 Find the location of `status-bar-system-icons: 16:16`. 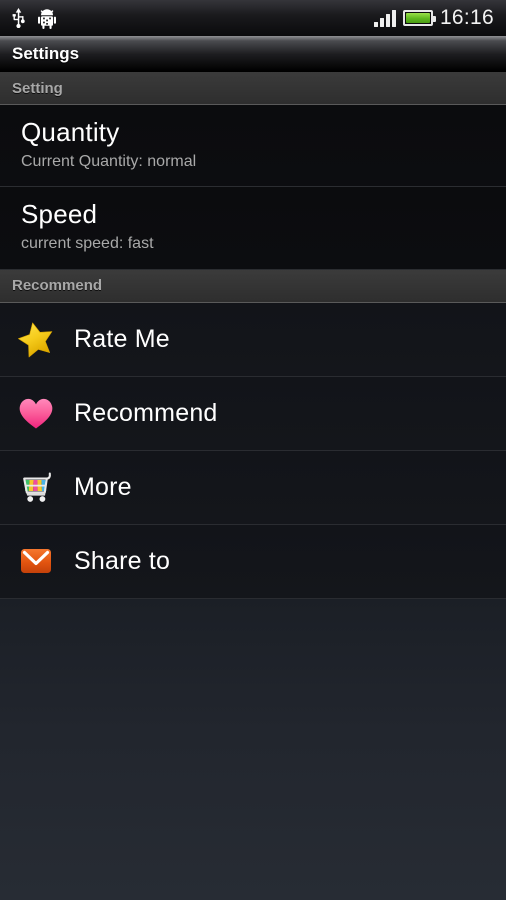

status-bar-system-icons: 16:16 is located at coordinates (435, 17).